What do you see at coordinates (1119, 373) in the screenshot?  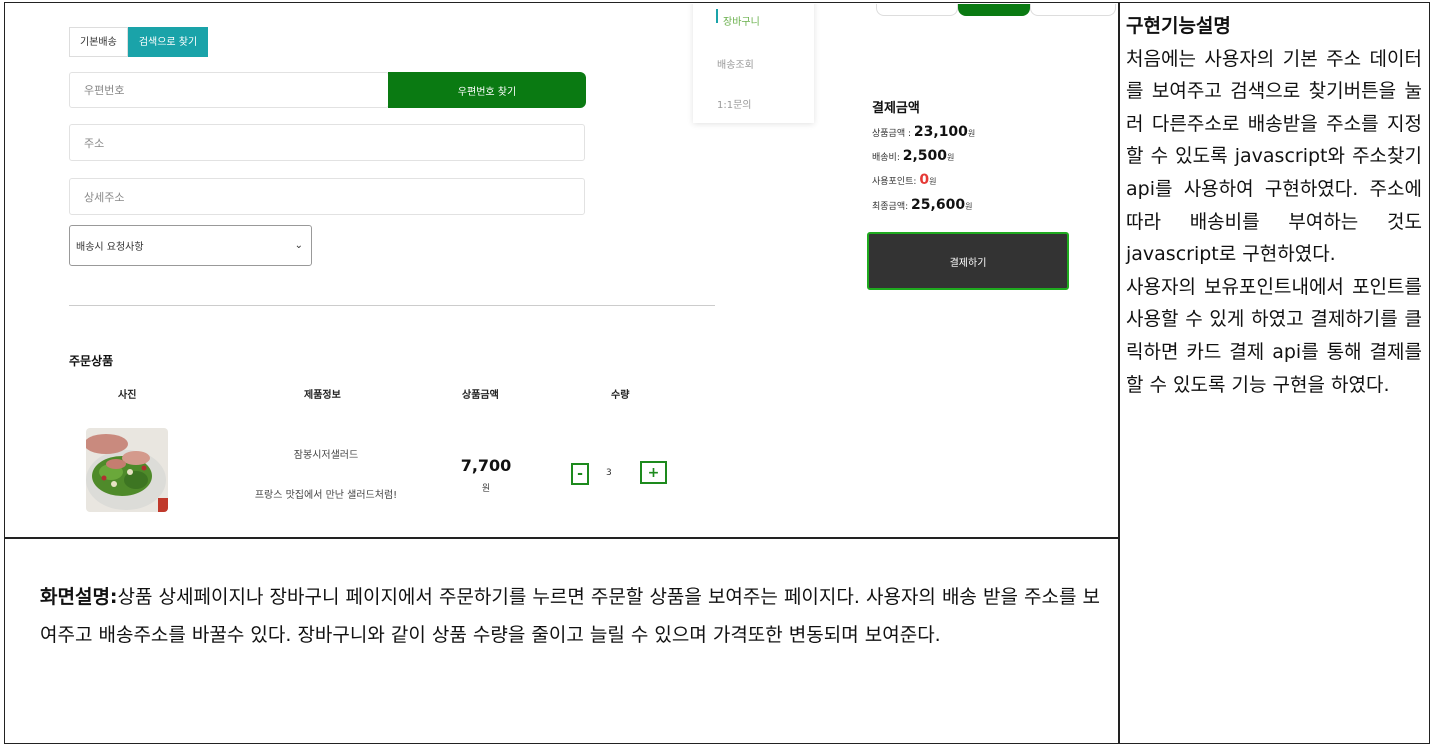 I see `column-divider` at bounding box center [1119, 373].